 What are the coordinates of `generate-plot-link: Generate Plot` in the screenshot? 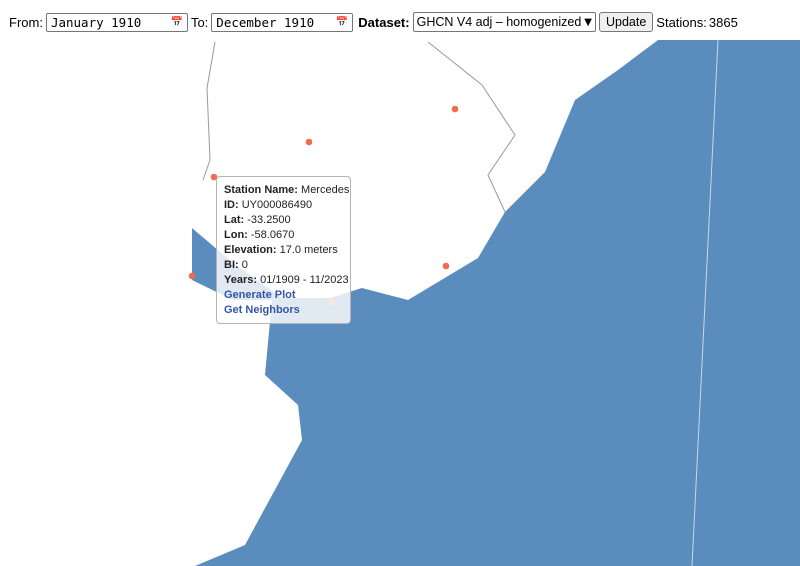 It's located at (260, 295).